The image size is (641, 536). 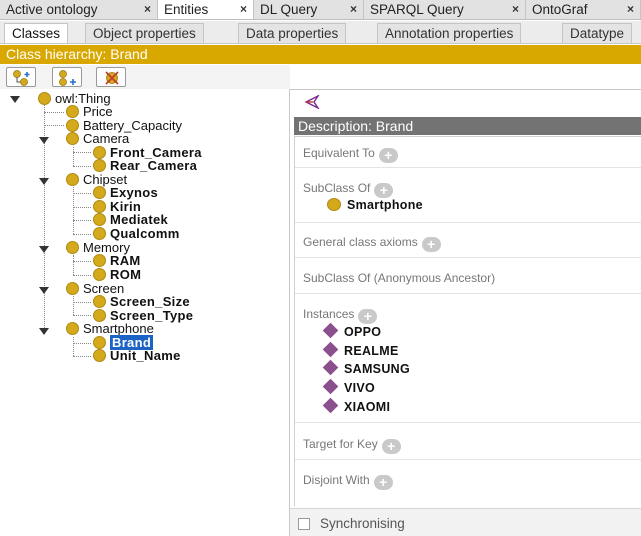 What do you see at coordinates (144, 33) in the screenshot?
I see `subtab-object-properties: Object properties` at bounding box center [144, 33].